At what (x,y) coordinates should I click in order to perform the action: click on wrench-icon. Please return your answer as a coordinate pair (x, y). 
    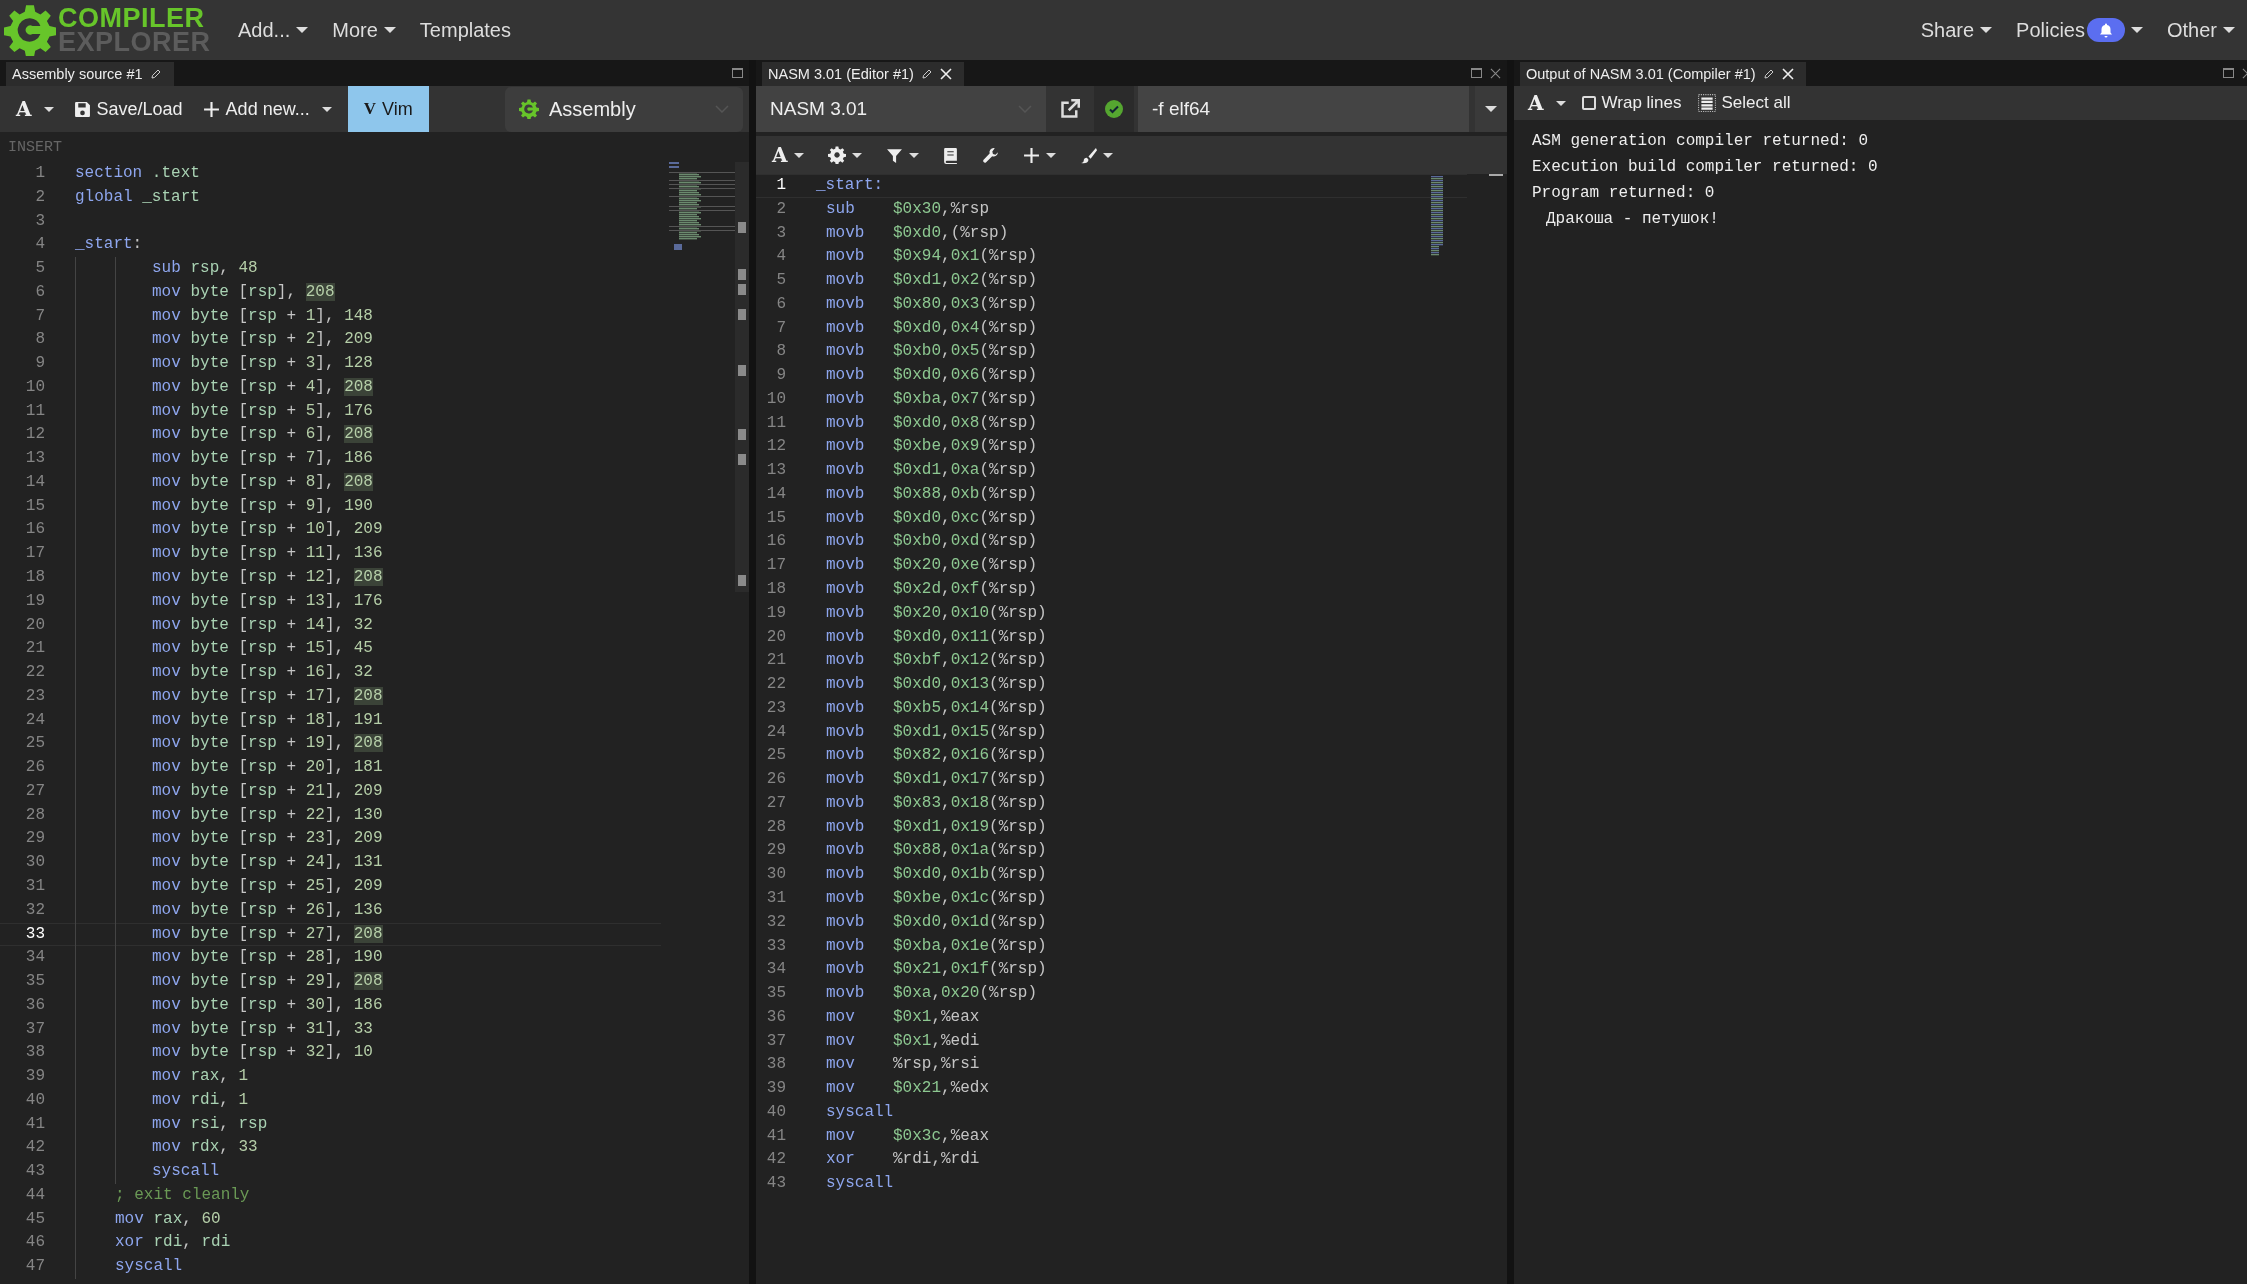
    Looking at the image, I should click on (990, 155).